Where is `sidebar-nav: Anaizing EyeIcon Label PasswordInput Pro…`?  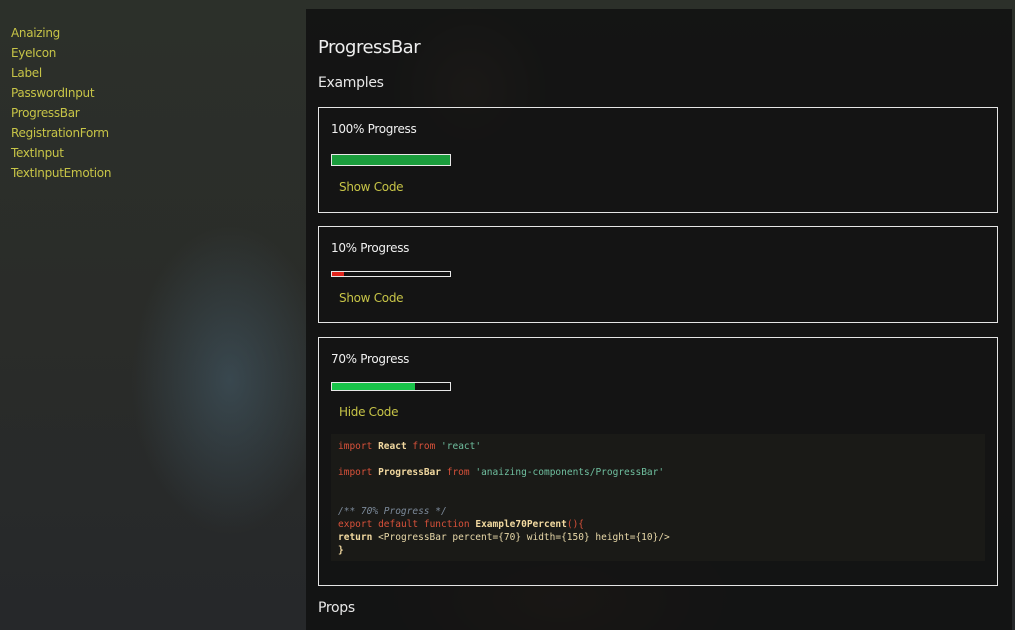
sidebar-nav: Anaizing EyeIcon Label PasswordInput Pro… is located at coordinates (91, 103).